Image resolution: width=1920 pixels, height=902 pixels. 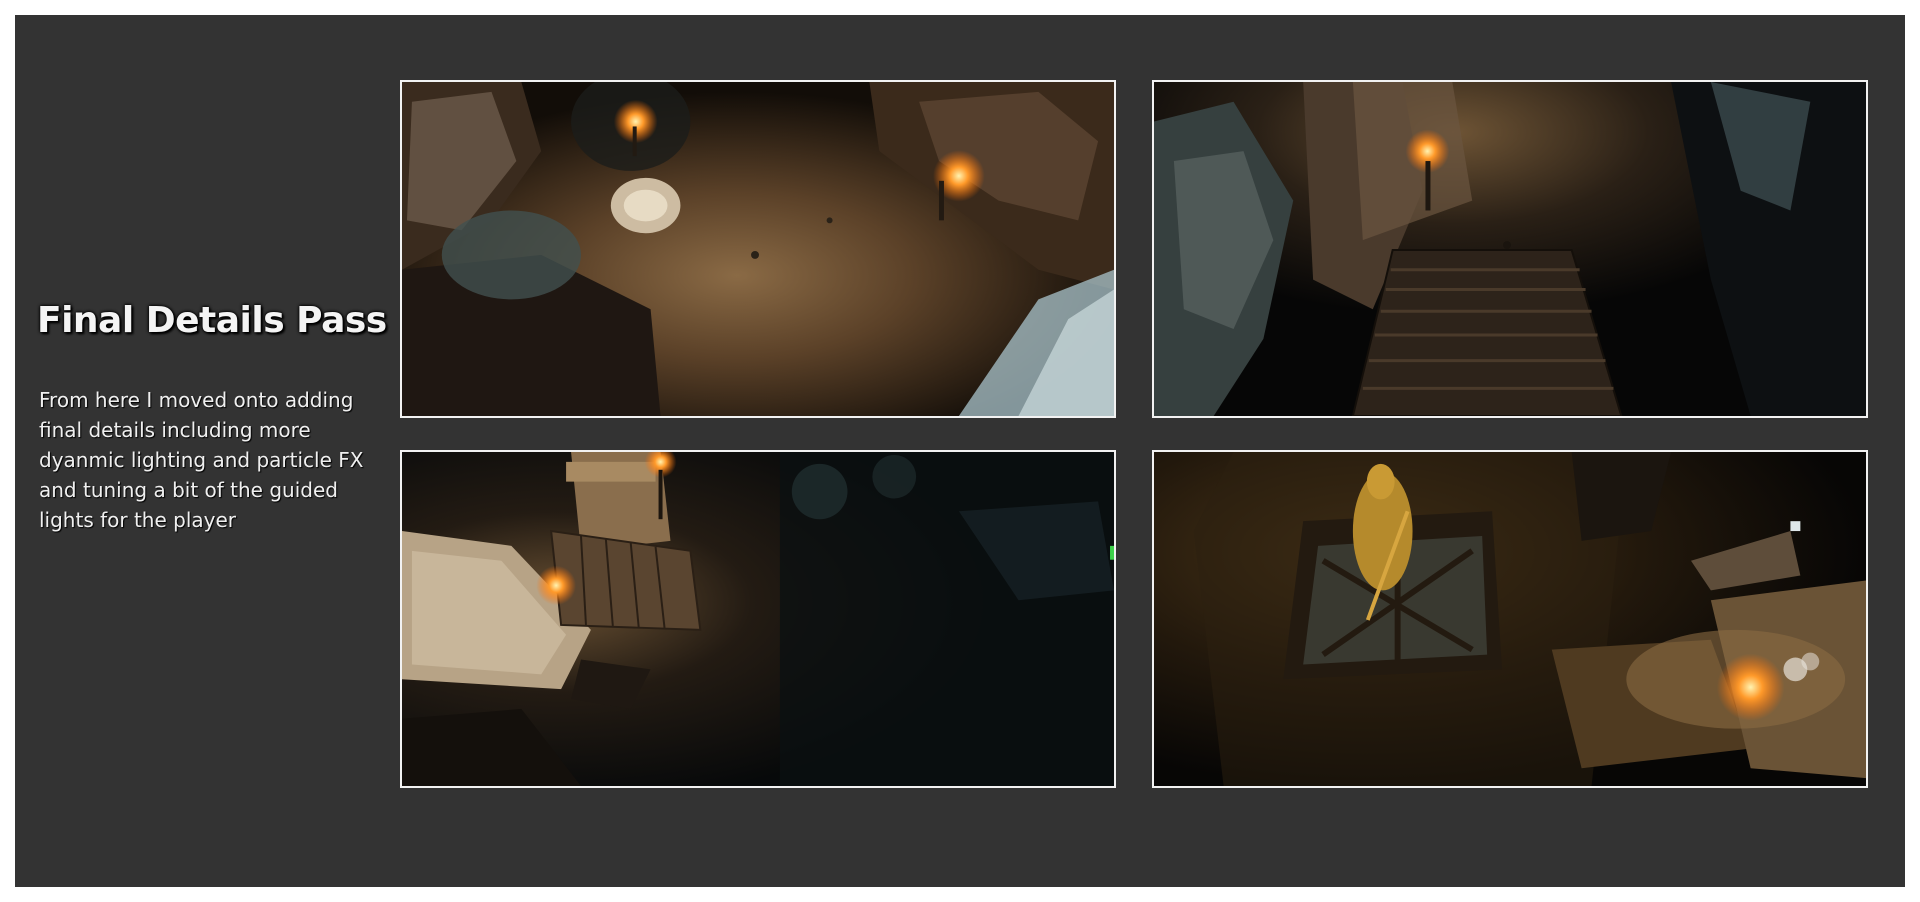 I want to click on screenshot-golden-statue, so click(x=1510, y=619).